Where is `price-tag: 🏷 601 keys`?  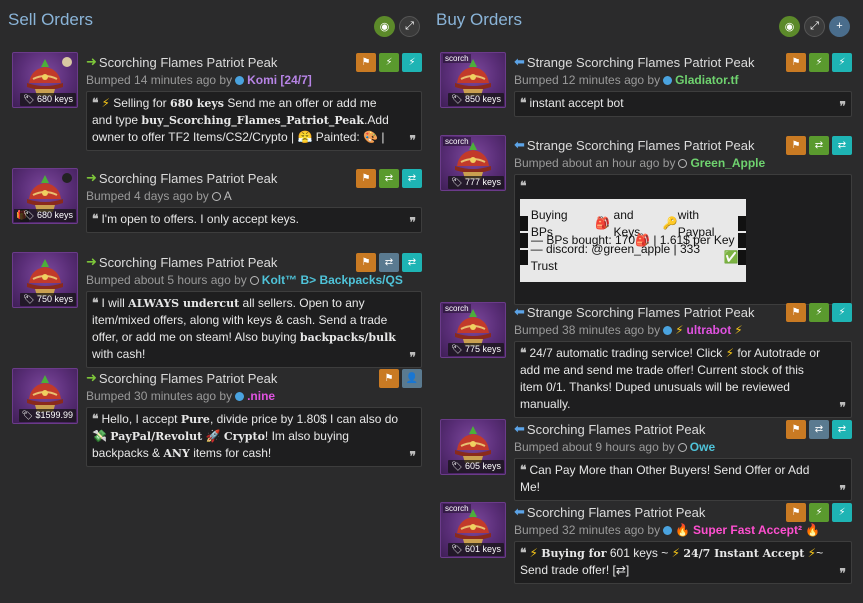
price-tag: 🏷 601 keys is located at coordinates (476, 549).